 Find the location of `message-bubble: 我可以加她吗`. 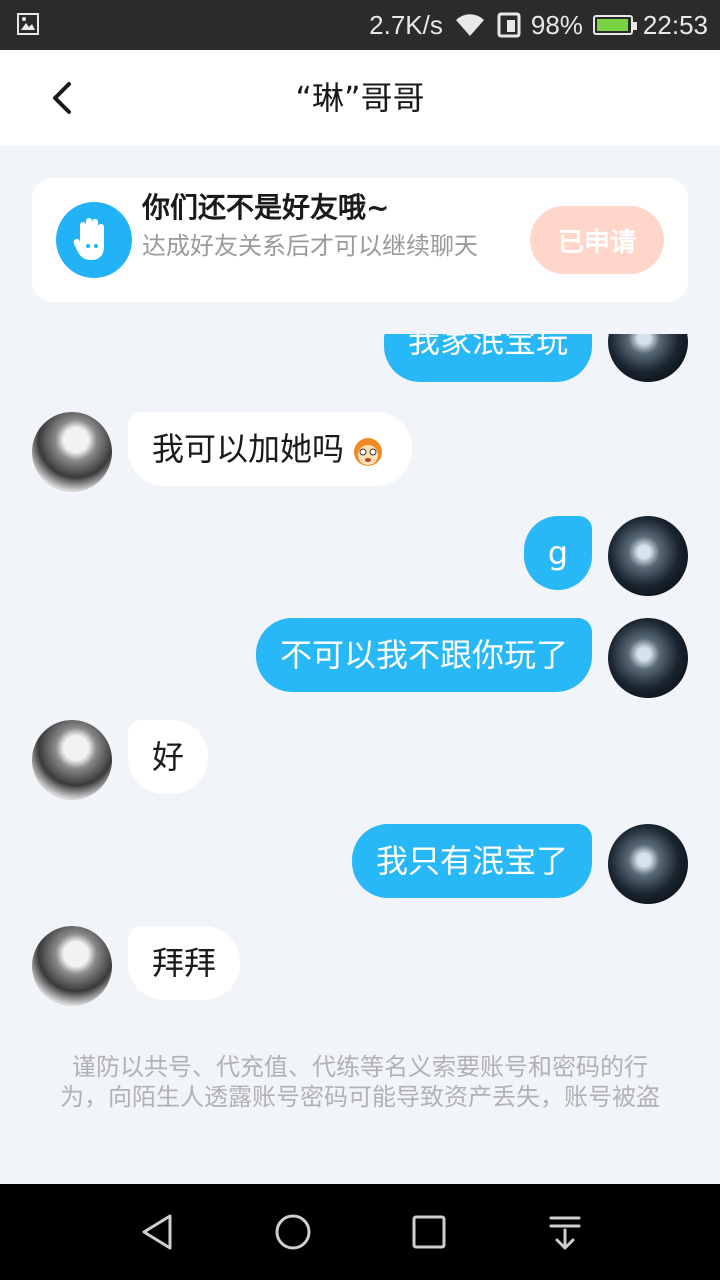

message-bubble: 我可以加她吗 is located at coordinates (270, 449).